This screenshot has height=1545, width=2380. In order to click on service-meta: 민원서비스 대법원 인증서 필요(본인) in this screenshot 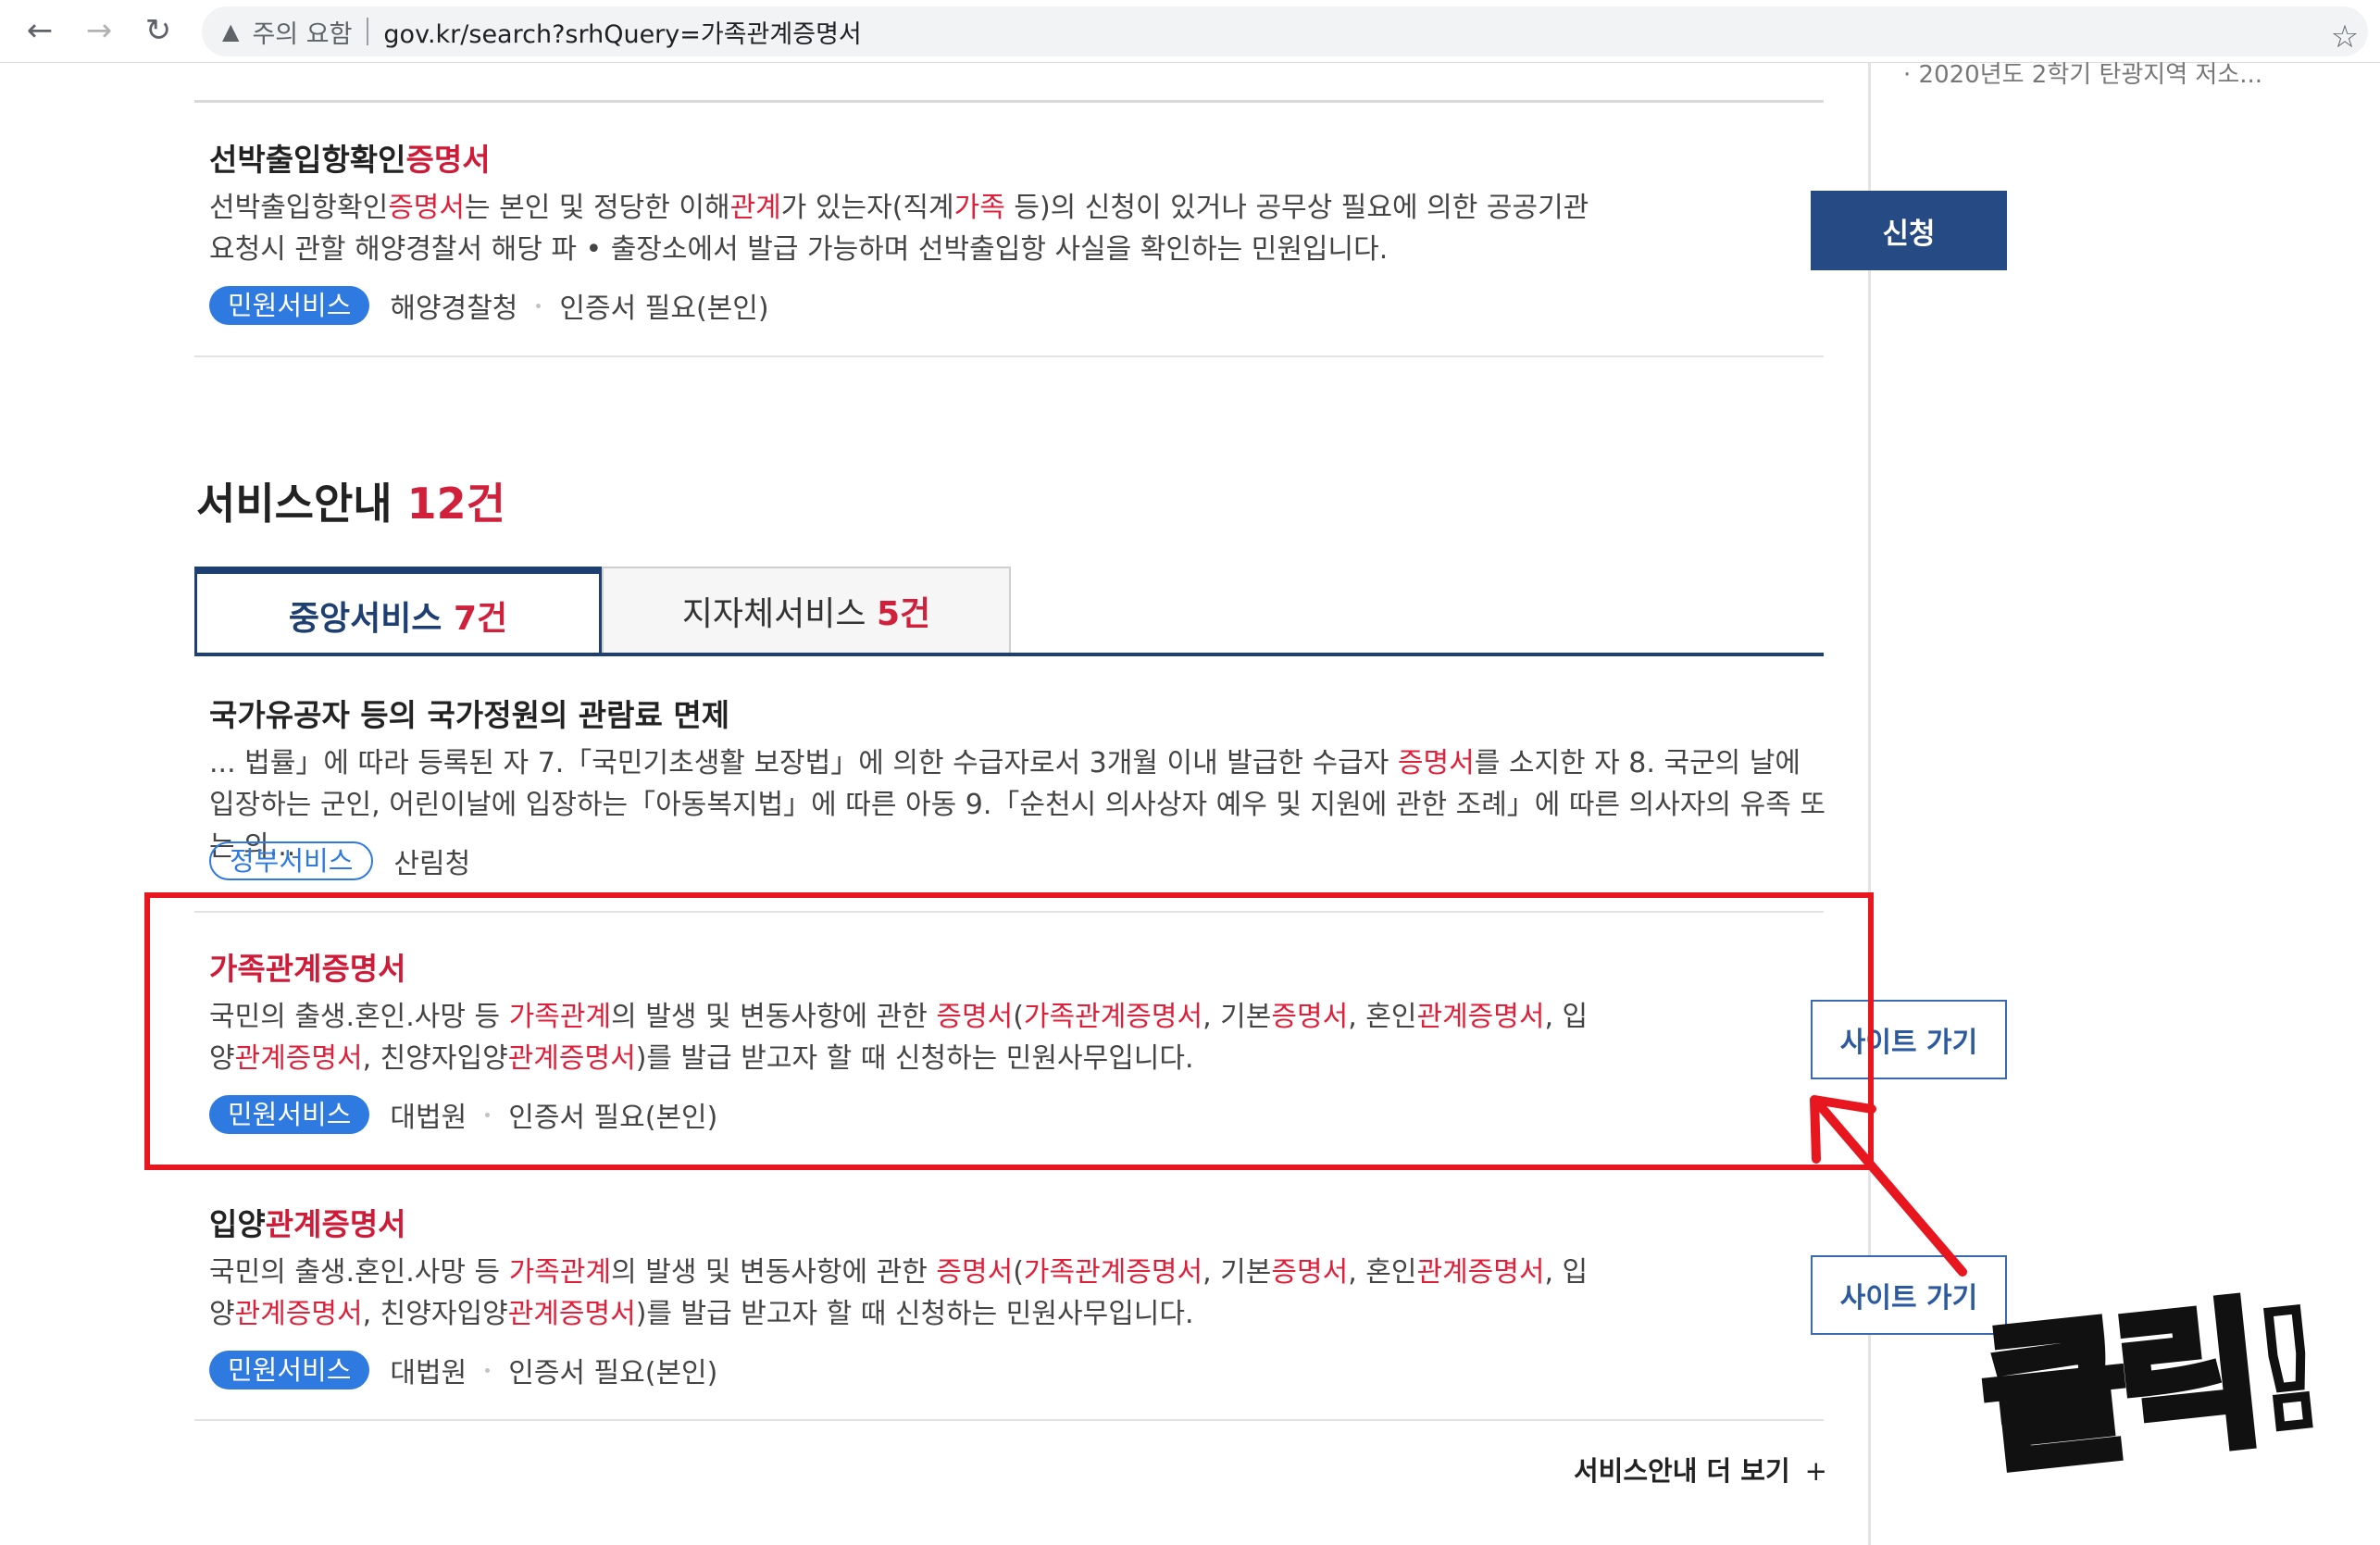, I will do `click(463, 1370)`.